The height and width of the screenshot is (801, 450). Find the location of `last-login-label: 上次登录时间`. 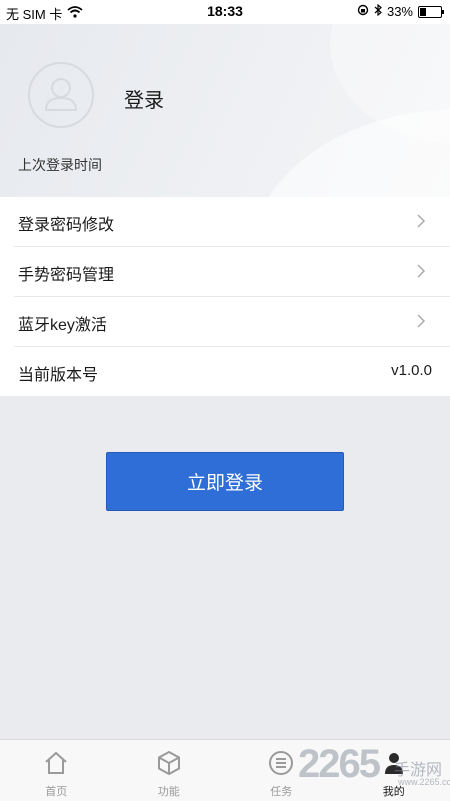

last-login-label: 上次登录时间 is located at coordinates (60, 165).